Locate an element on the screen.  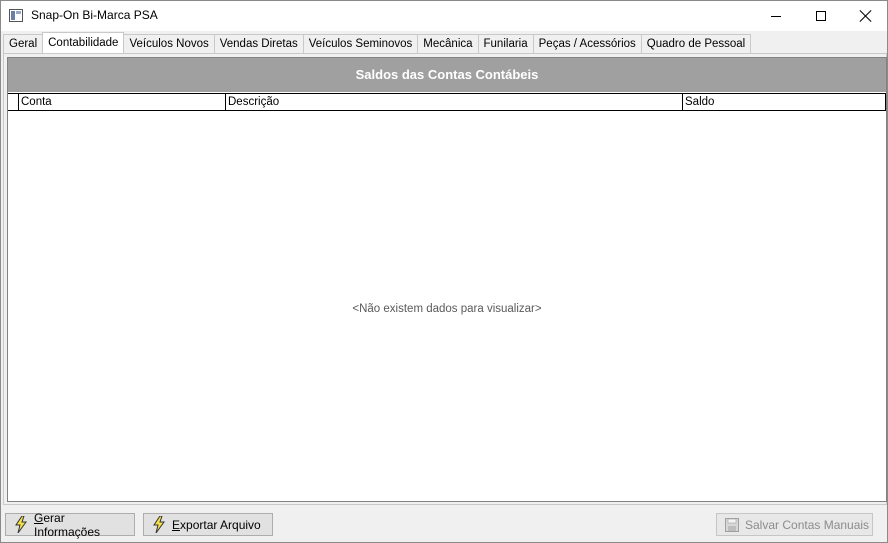
close-icon is located at coordinates (866, 16).